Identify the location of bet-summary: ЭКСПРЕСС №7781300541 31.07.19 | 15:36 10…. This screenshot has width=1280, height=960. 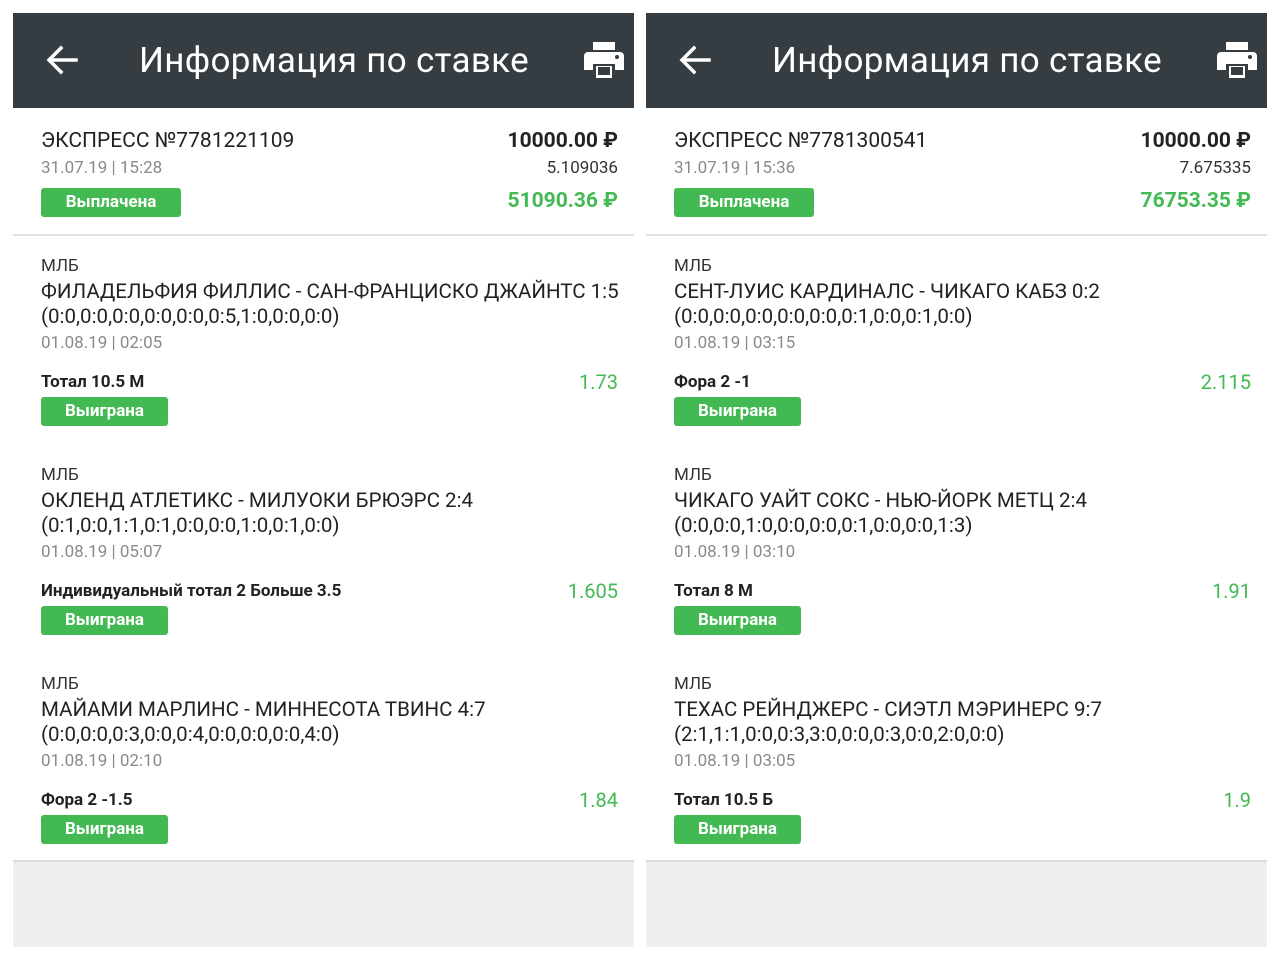
(956, 172).